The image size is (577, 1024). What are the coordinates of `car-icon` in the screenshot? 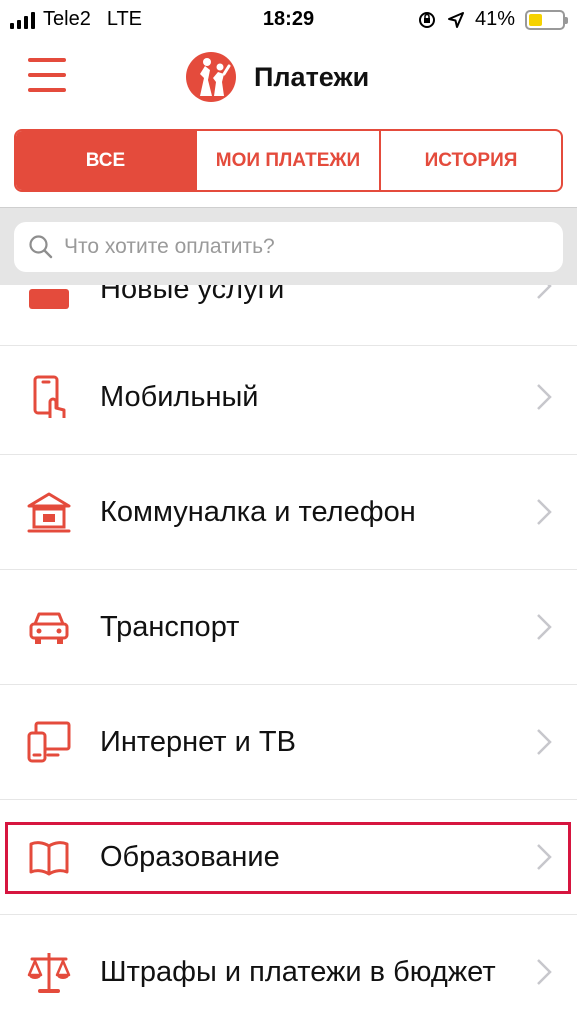 It's located at (49, 628).